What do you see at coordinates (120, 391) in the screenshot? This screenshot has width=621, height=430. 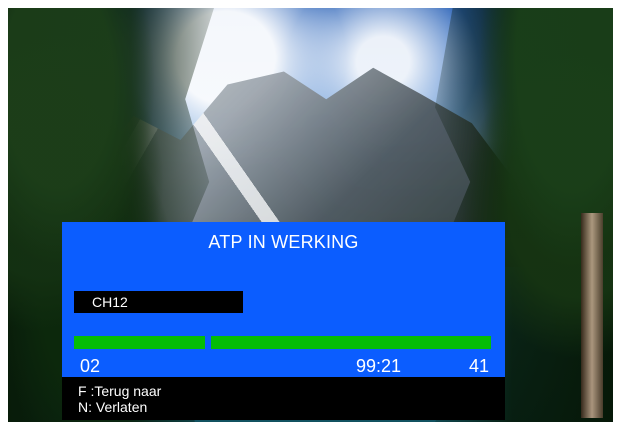 I see `help-line-back: F :Terug naar` at bounding box center [120, 391].